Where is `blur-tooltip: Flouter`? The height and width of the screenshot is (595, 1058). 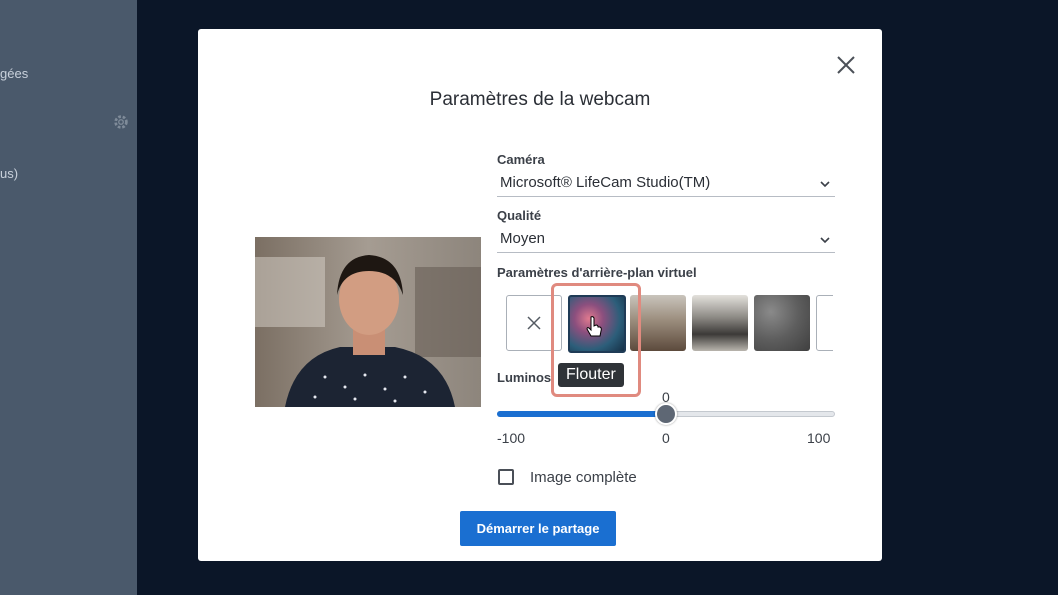
blur-tooltip: Flouter is located at coordinates (591, 375).